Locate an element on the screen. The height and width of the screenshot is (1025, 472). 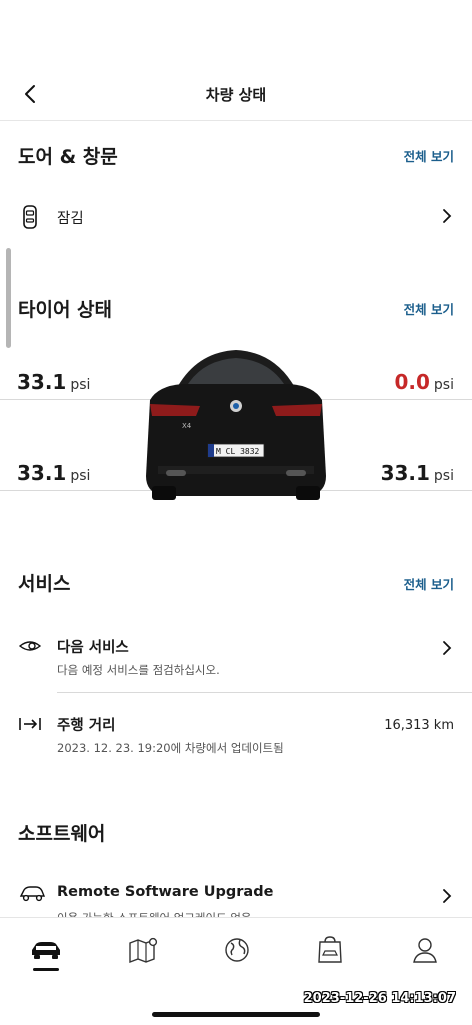
next-service-subtitle: 다음 예정 서비스를 점검하십시오. is located at coordinates (138, 670).